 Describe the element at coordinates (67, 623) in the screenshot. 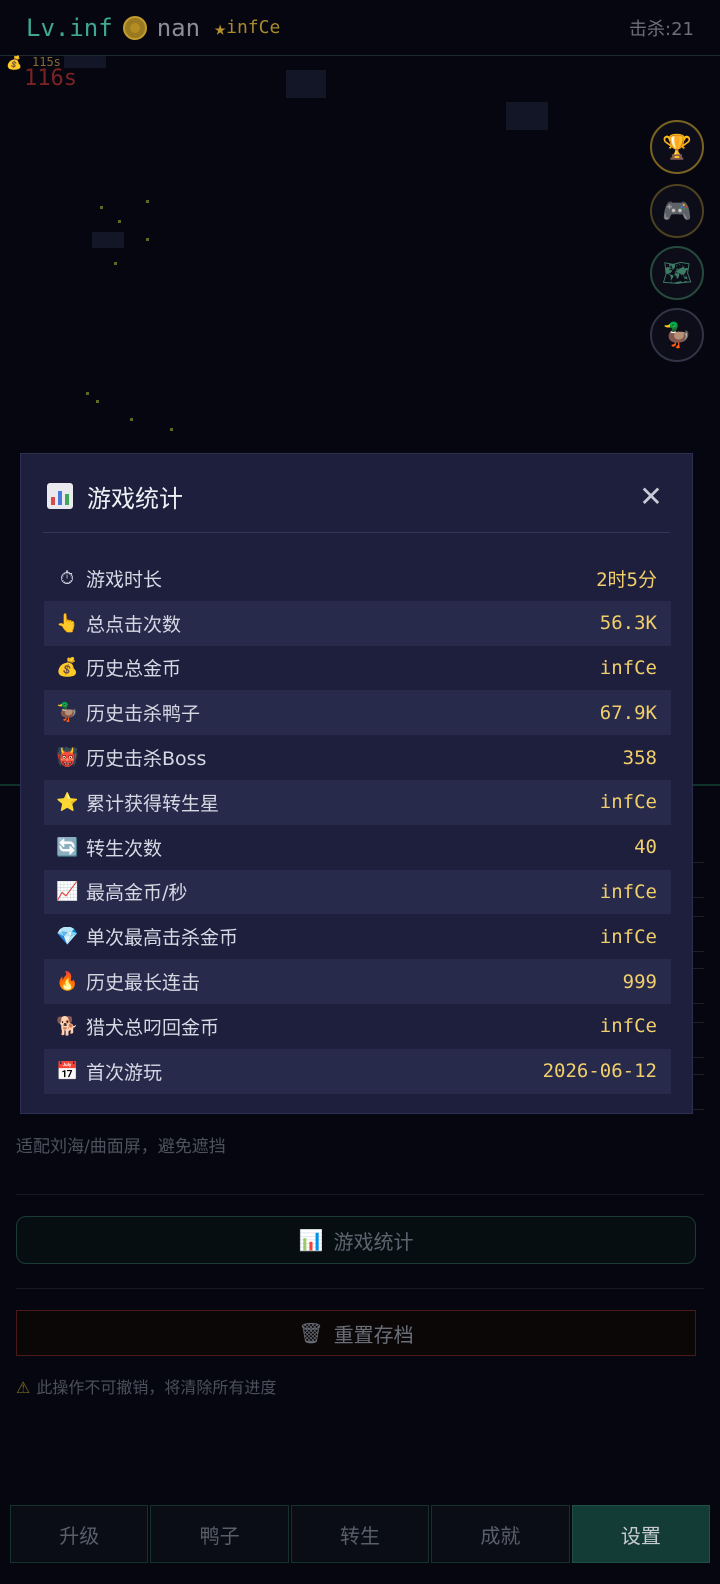

I see `pointer-icon: 👆` at that location.